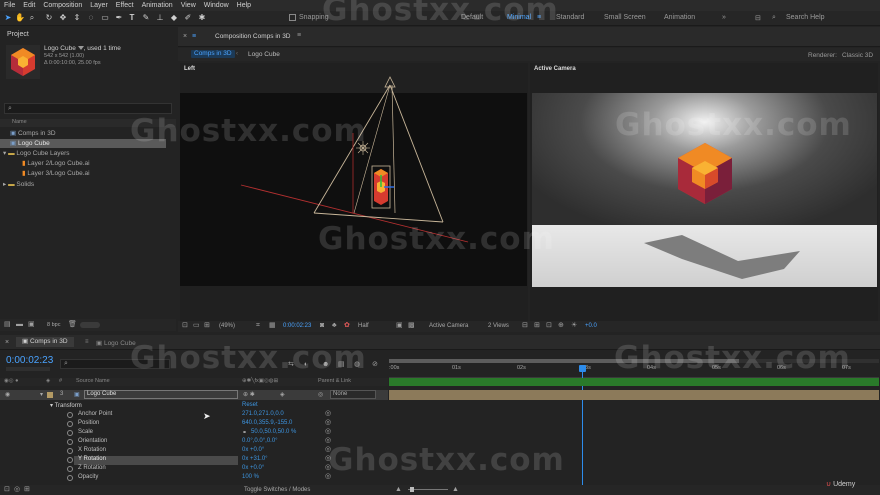 This screenshot has width=880, height=495. I want to click on reset-exposure-icon: ☀, so click(574, 326).